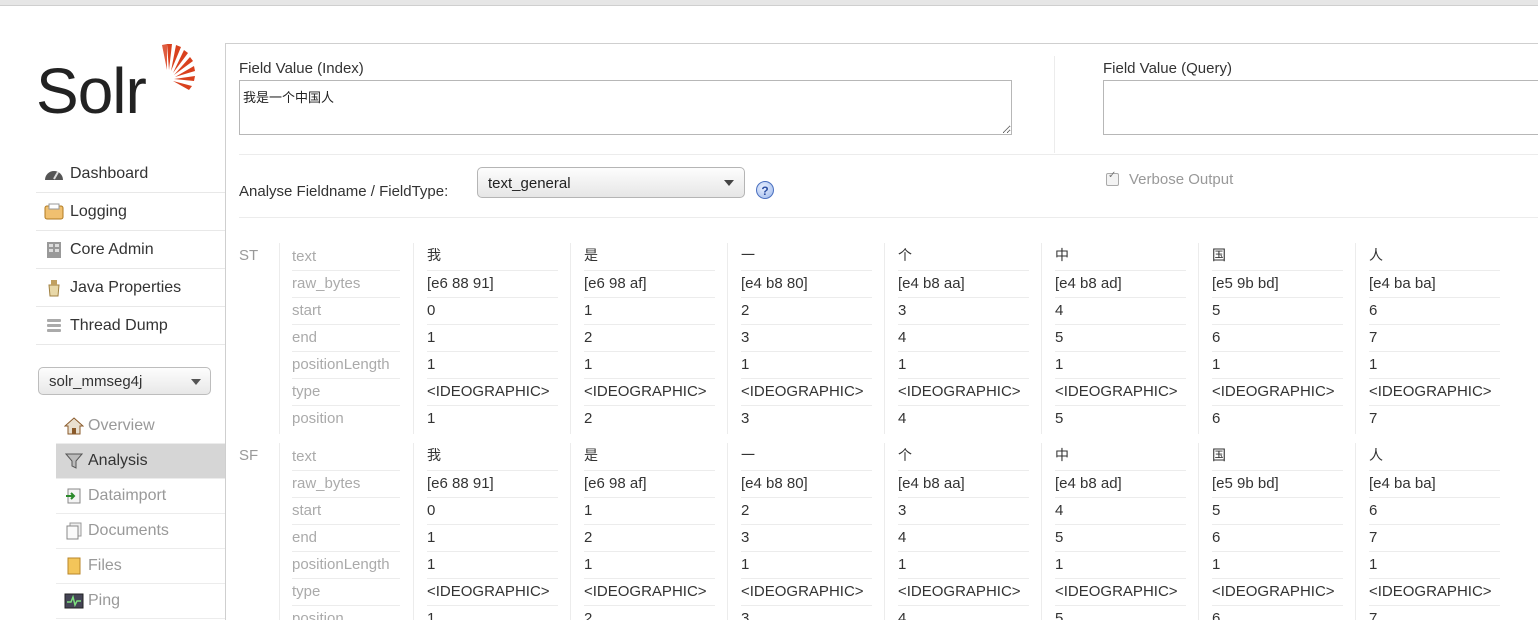  Describe the element at coordinates (1434, 538) in the screenshot. I see `token-end: 7` at that location.